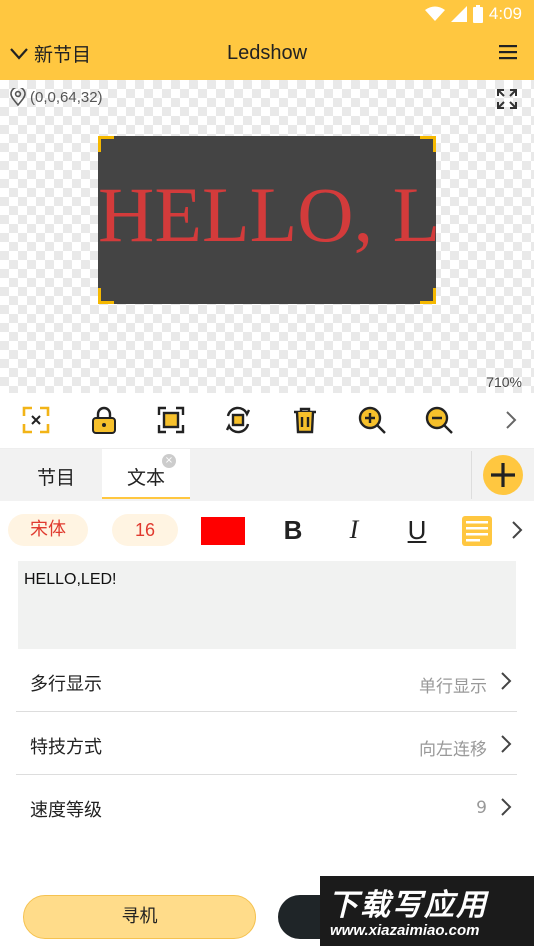  I want to click on edit-toolbar, so click(267, 421).